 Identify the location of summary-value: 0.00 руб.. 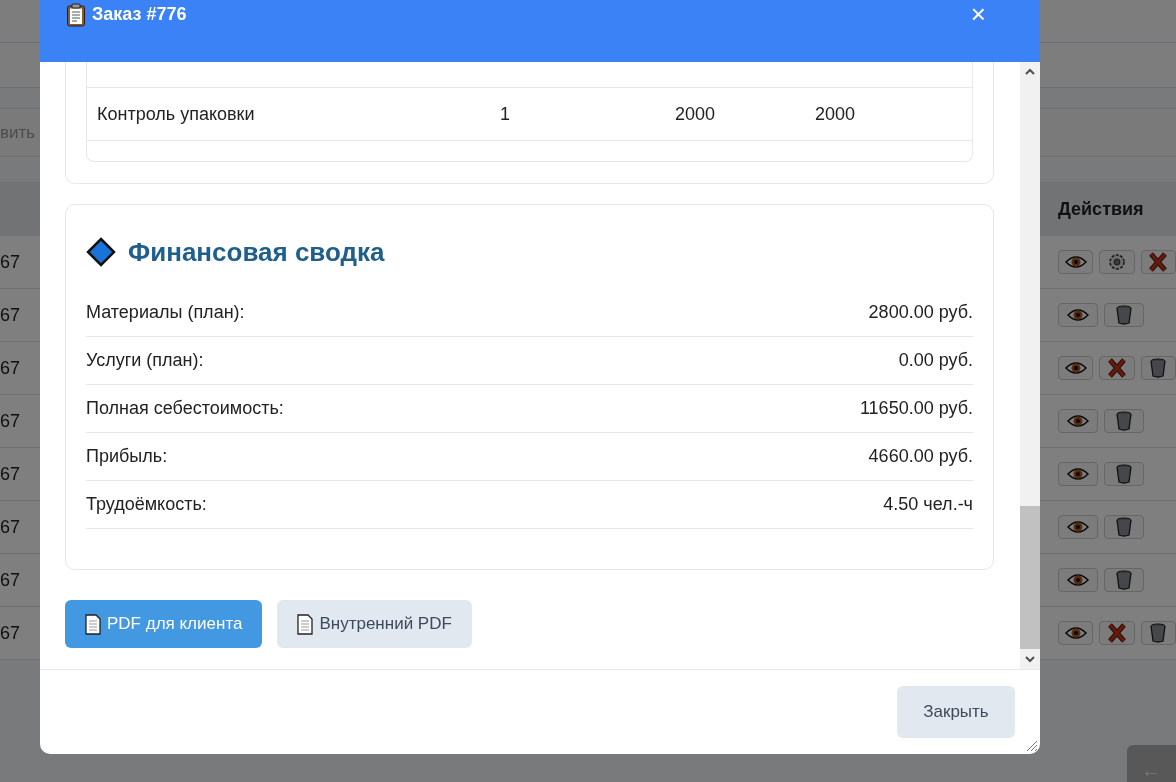
(935, 360).